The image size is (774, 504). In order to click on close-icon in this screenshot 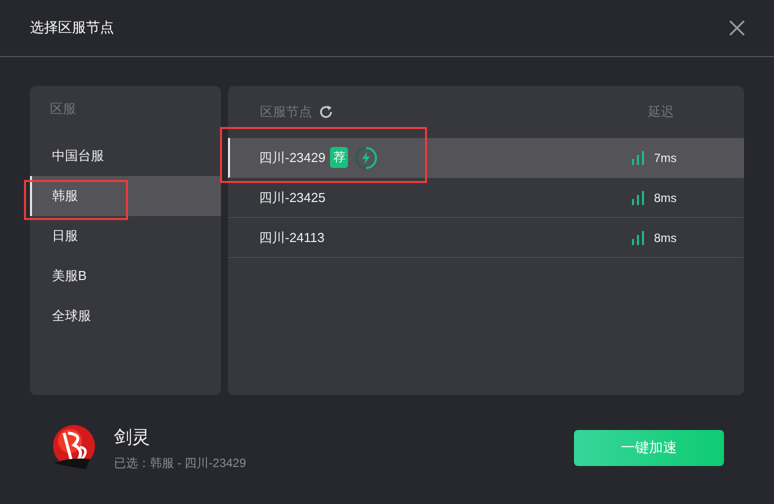, I will do `click(737, 28)`.